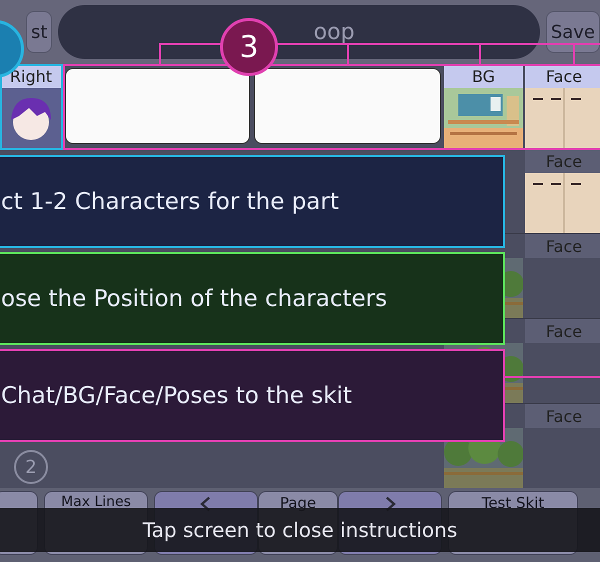 The image size is (600, 562). Describe the element at coordinates (483, 76) in the screenshot. I see `bg-label: BG` at that location.